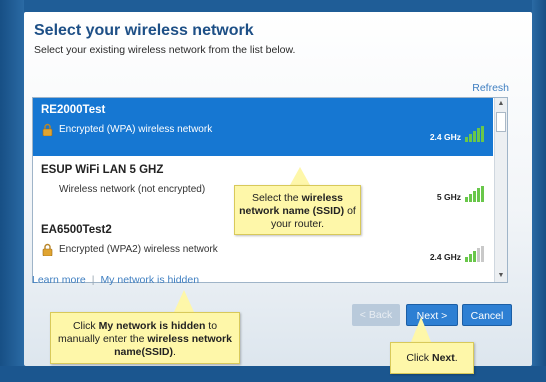  Describe the element at coordinates (59, 280) in the screenshot. I see `learn-more-link: Learn more` at that location.